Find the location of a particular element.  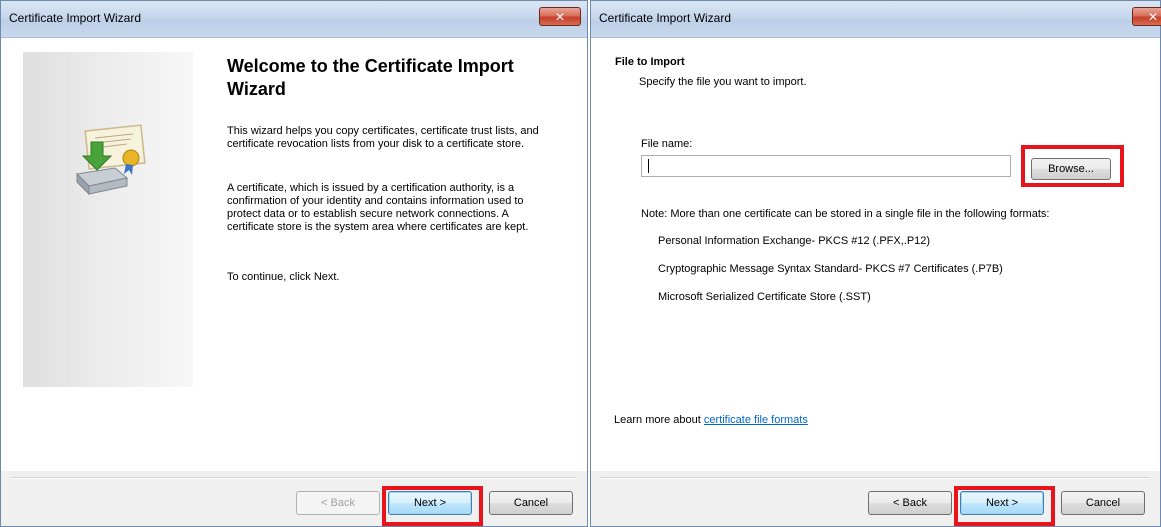

text-caret is located at coordinates (648, 166).